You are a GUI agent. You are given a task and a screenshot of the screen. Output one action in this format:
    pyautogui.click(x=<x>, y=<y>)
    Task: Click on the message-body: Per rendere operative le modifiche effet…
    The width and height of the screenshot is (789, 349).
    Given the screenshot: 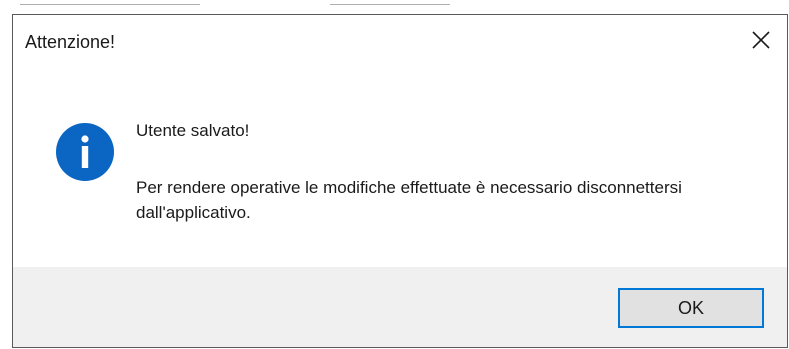 What is the action you would take?
    pyautogui.click(x=409, y=200)
    